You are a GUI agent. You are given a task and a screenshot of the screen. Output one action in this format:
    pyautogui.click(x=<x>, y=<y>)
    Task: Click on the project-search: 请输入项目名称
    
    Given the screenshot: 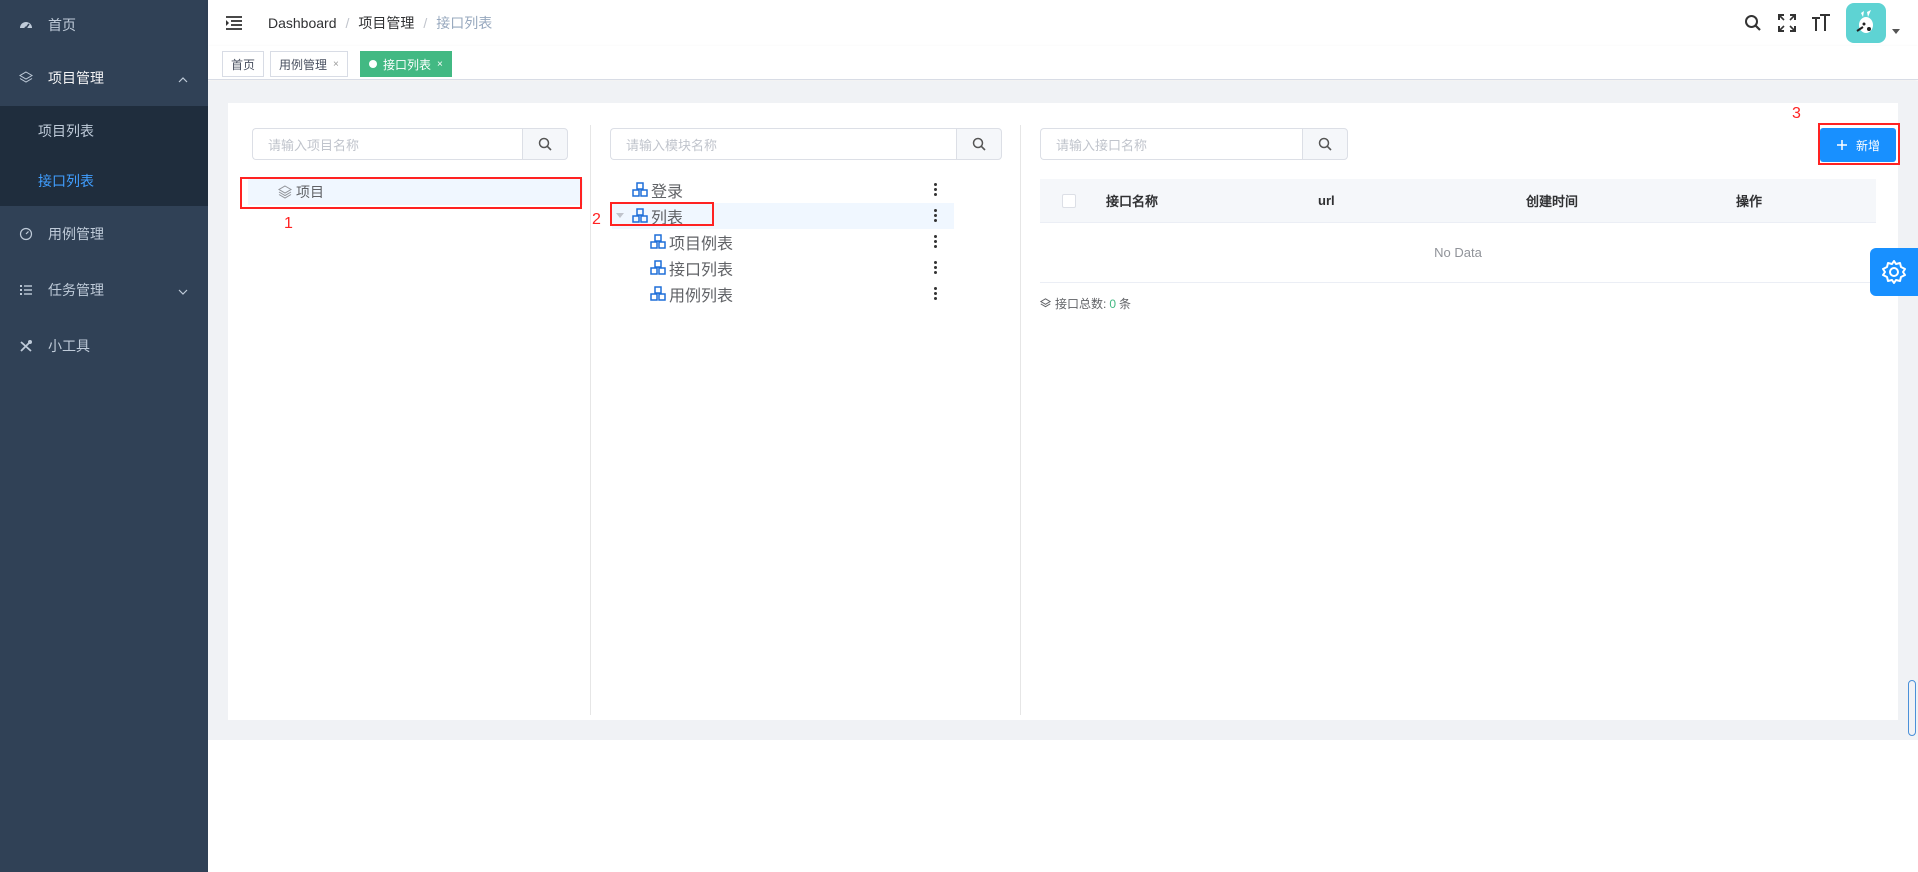 What is the action you would take?
    pyautogui.click(x=410, y=144)
    